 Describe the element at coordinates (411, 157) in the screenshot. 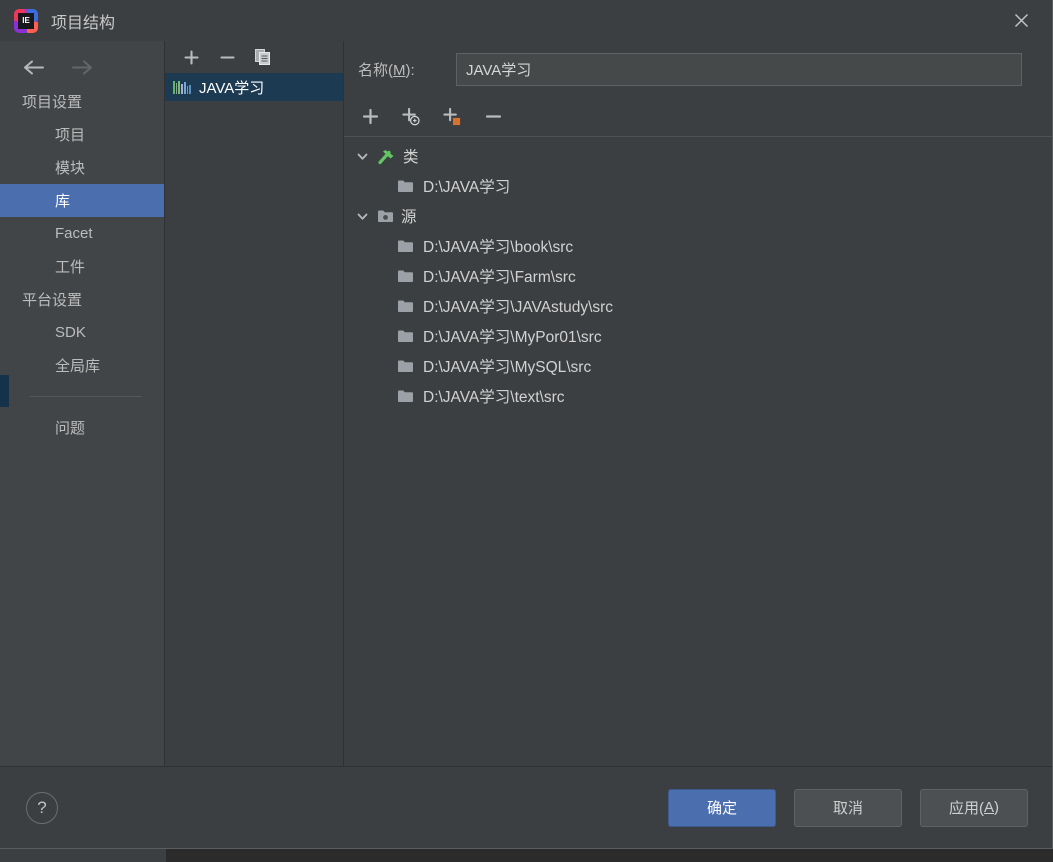

I see `tree-node-label: 类` at that location.